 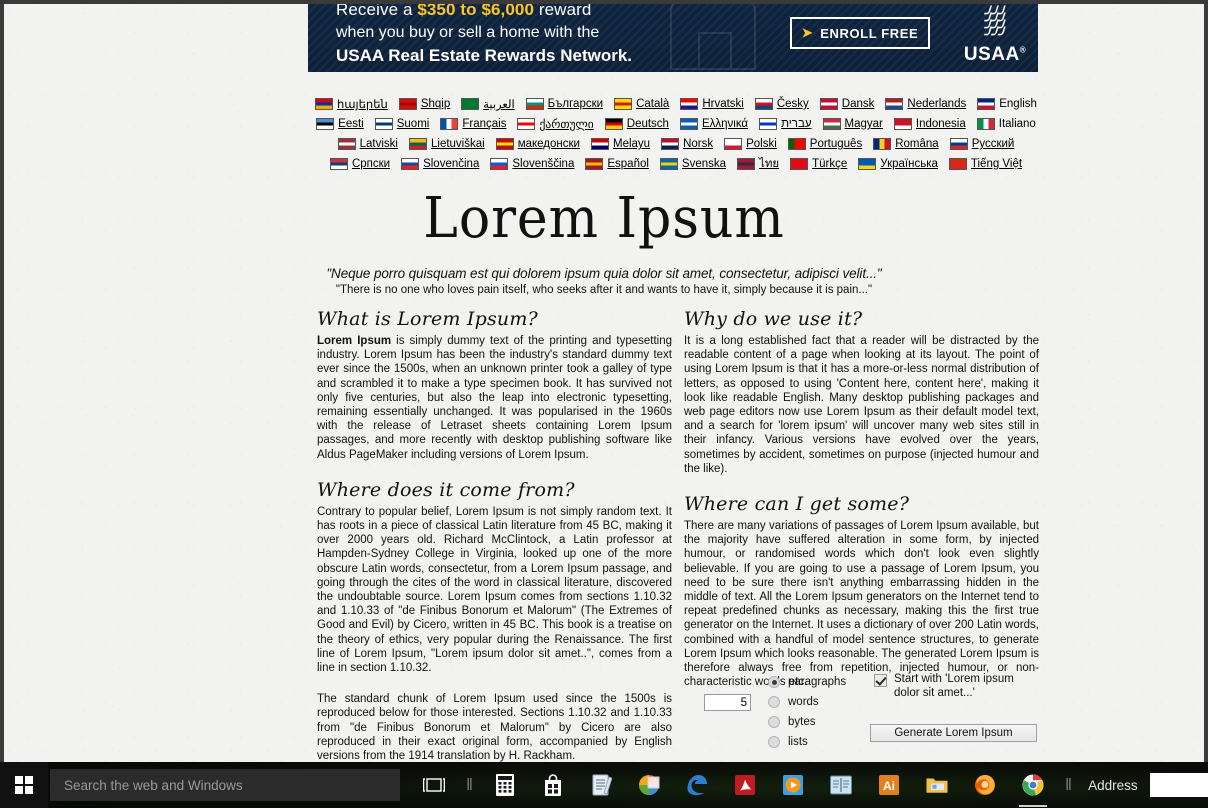 What do you see at coordinates (785, 124) in the screenshot?
I see `language-link-7: עברית` at bounding box center [785, 124].